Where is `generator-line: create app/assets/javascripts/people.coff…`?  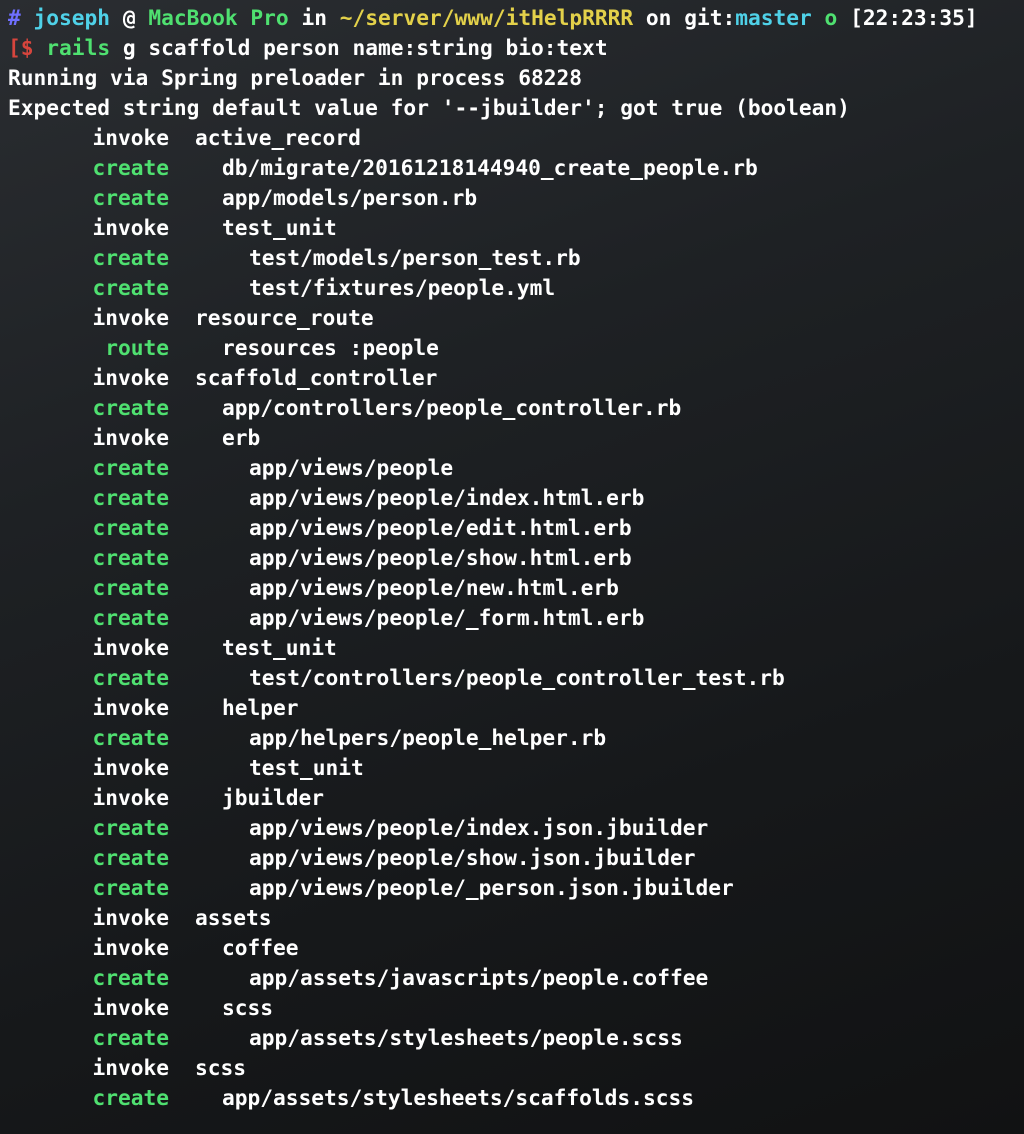
generator-line: create app/assets/javascripts/people.coff… is located at coordinates (514, 978).